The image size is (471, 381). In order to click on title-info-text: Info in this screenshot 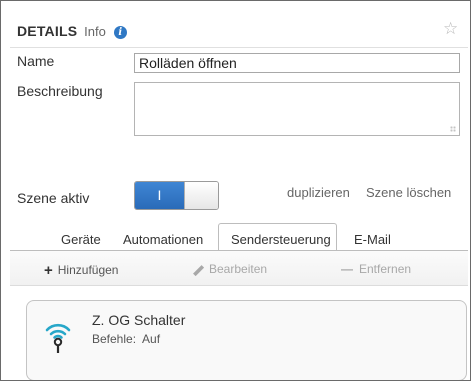, I will do `click(95, 31)`.